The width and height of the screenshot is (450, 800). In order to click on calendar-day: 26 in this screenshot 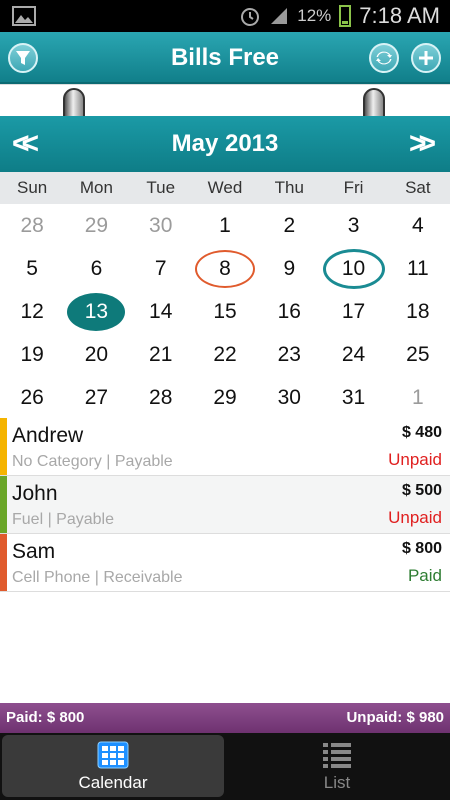, I will do `click(32, 397)`.